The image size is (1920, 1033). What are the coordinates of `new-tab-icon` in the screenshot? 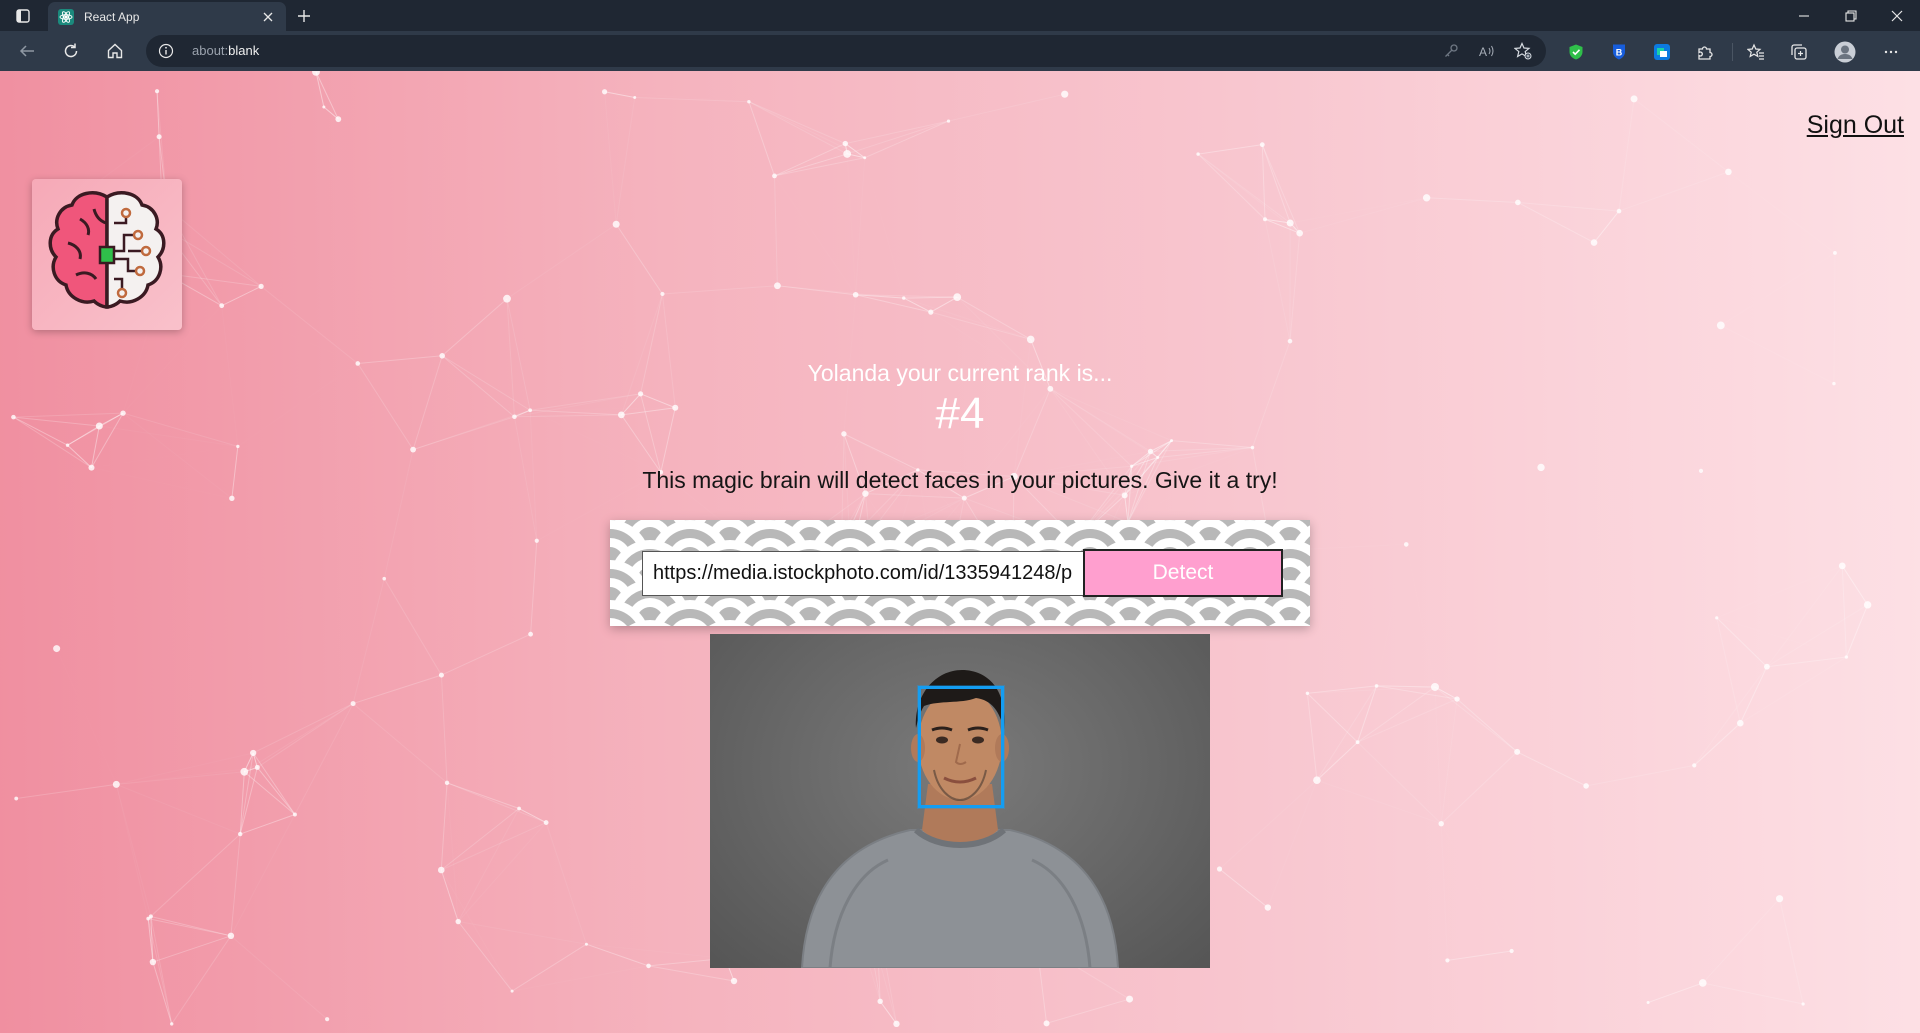 It's located at (304, 16).